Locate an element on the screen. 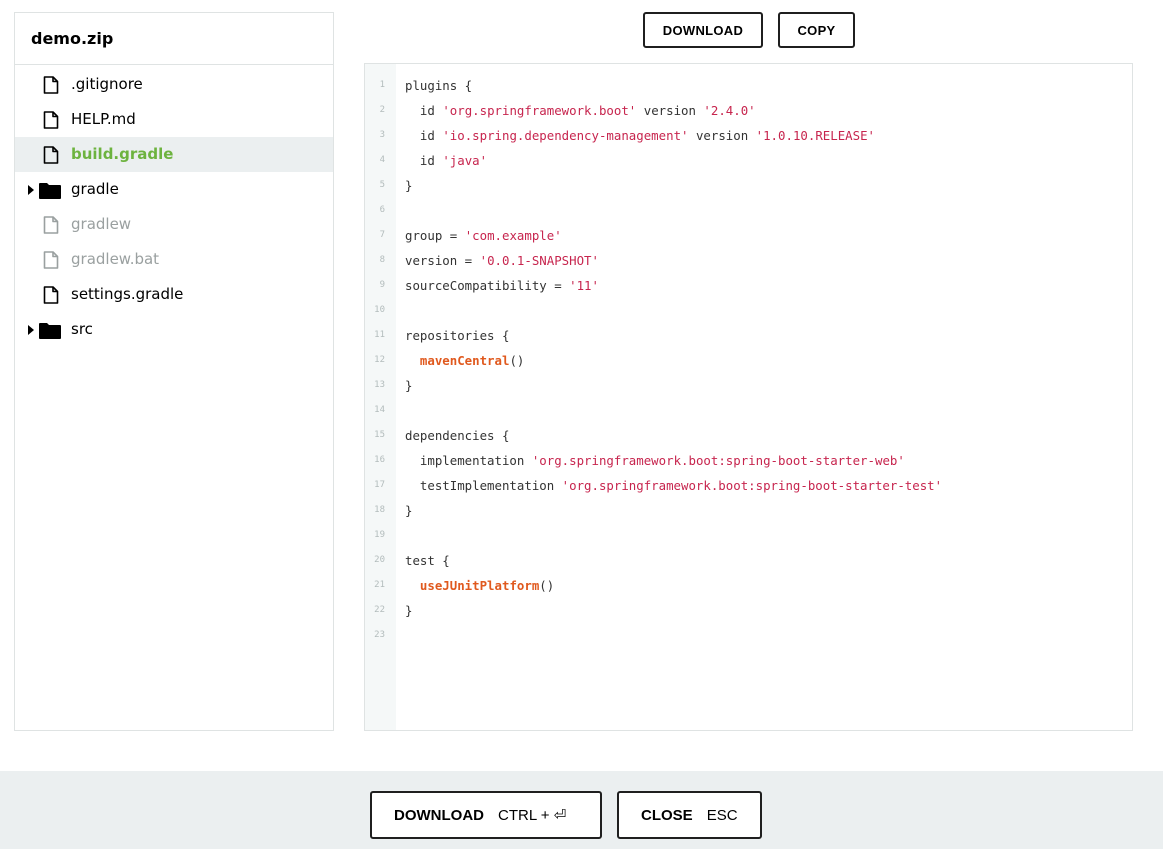  tree-item-src: src is located at coordinates (174, 329).